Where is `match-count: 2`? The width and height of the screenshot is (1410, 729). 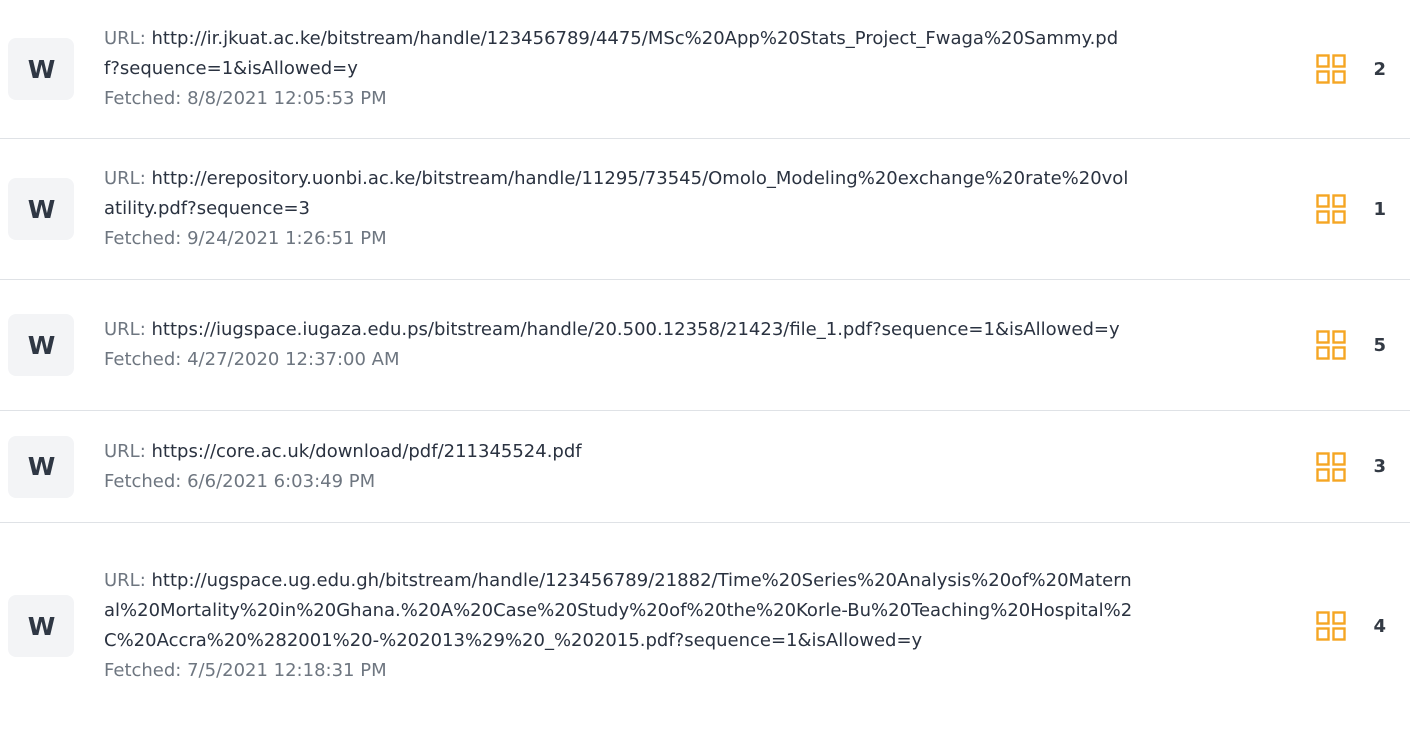
match-count: 2 is located at coordinates (1379, 69).